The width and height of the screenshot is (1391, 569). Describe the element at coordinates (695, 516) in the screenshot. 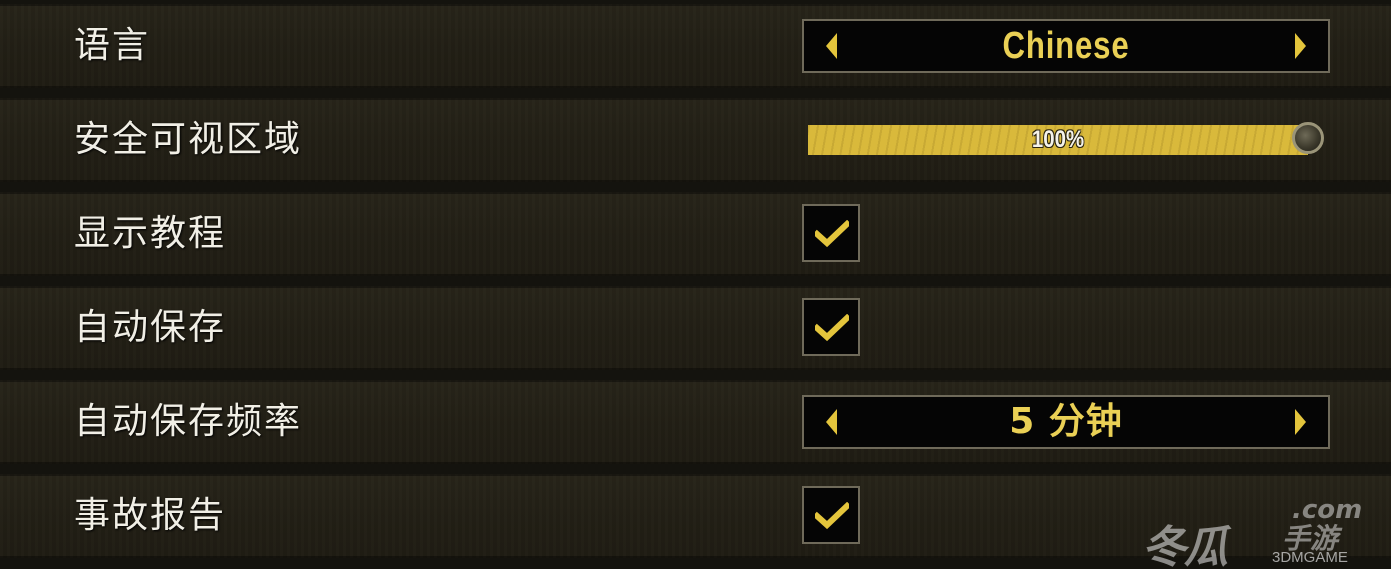

I see `setting-row-crash-report: 事故报告` at that location.